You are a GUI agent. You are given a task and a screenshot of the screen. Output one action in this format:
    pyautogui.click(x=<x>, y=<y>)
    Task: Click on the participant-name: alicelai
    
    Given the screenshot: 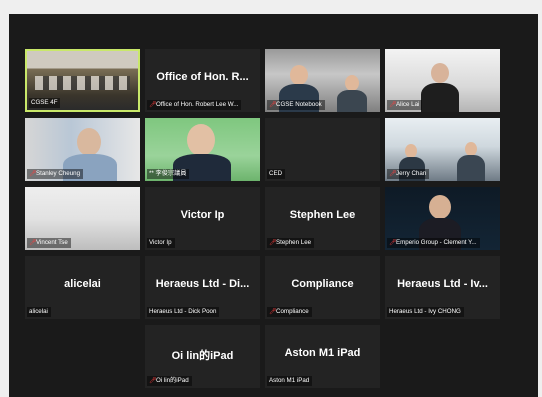 What is the action you would take?
    pyautogui.click(x=38, y=311)
    